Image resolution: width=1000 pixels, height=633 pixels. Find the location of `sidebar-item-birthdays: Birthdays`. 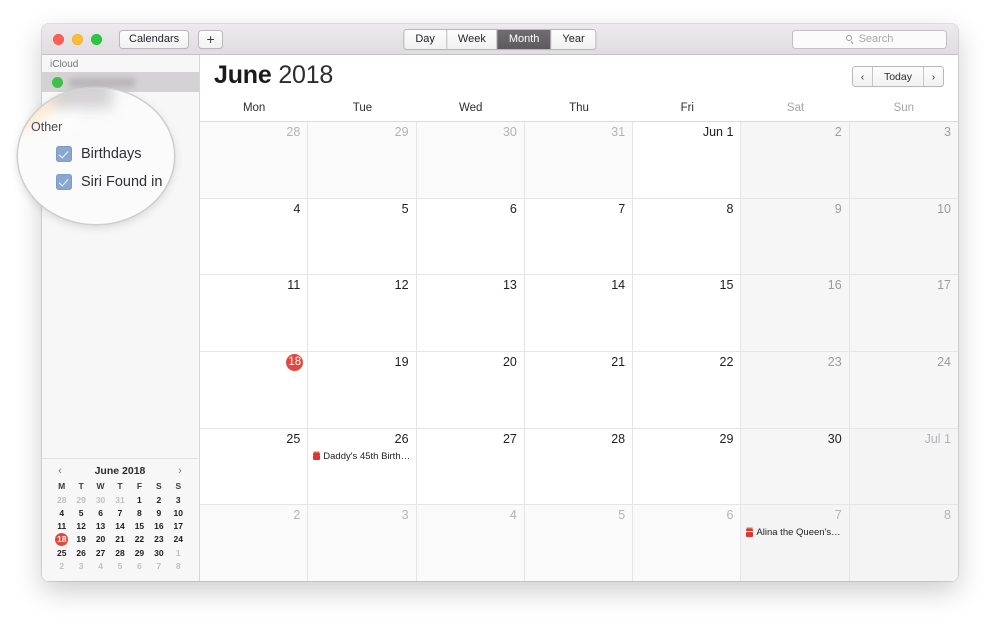

sidebar-item-birthdays: Birthdays is located at coordinates (98, 154).